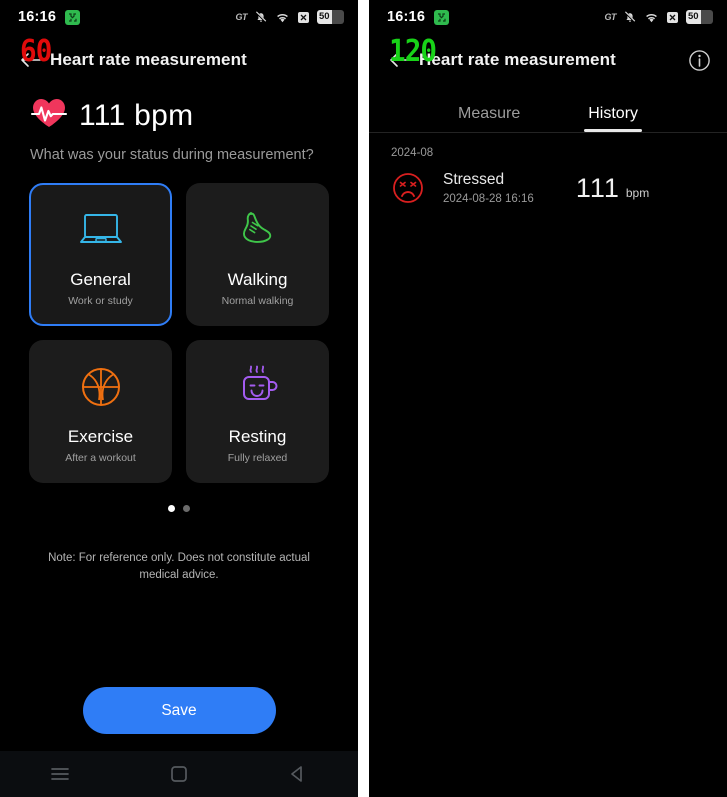  I want to click on history-row: Stressed 2024-08-28 16:16 111 bpm, so click(548, 182).